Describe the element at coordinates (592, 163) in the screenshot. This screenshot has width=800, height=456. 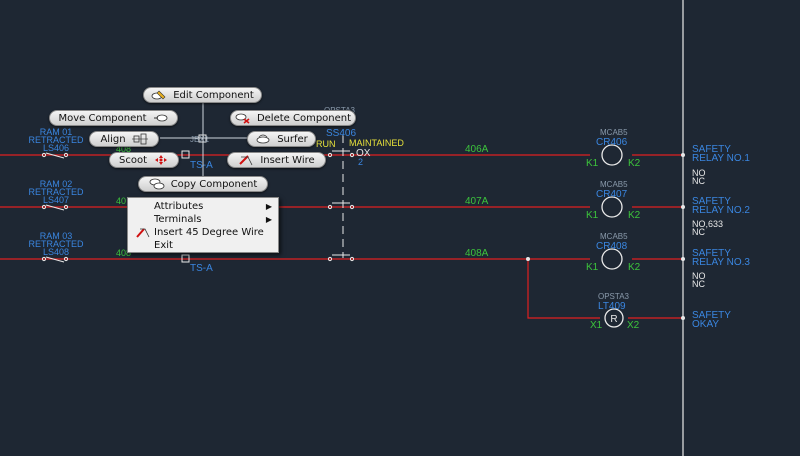
I see `coil1-pin-left: K1` at that location.